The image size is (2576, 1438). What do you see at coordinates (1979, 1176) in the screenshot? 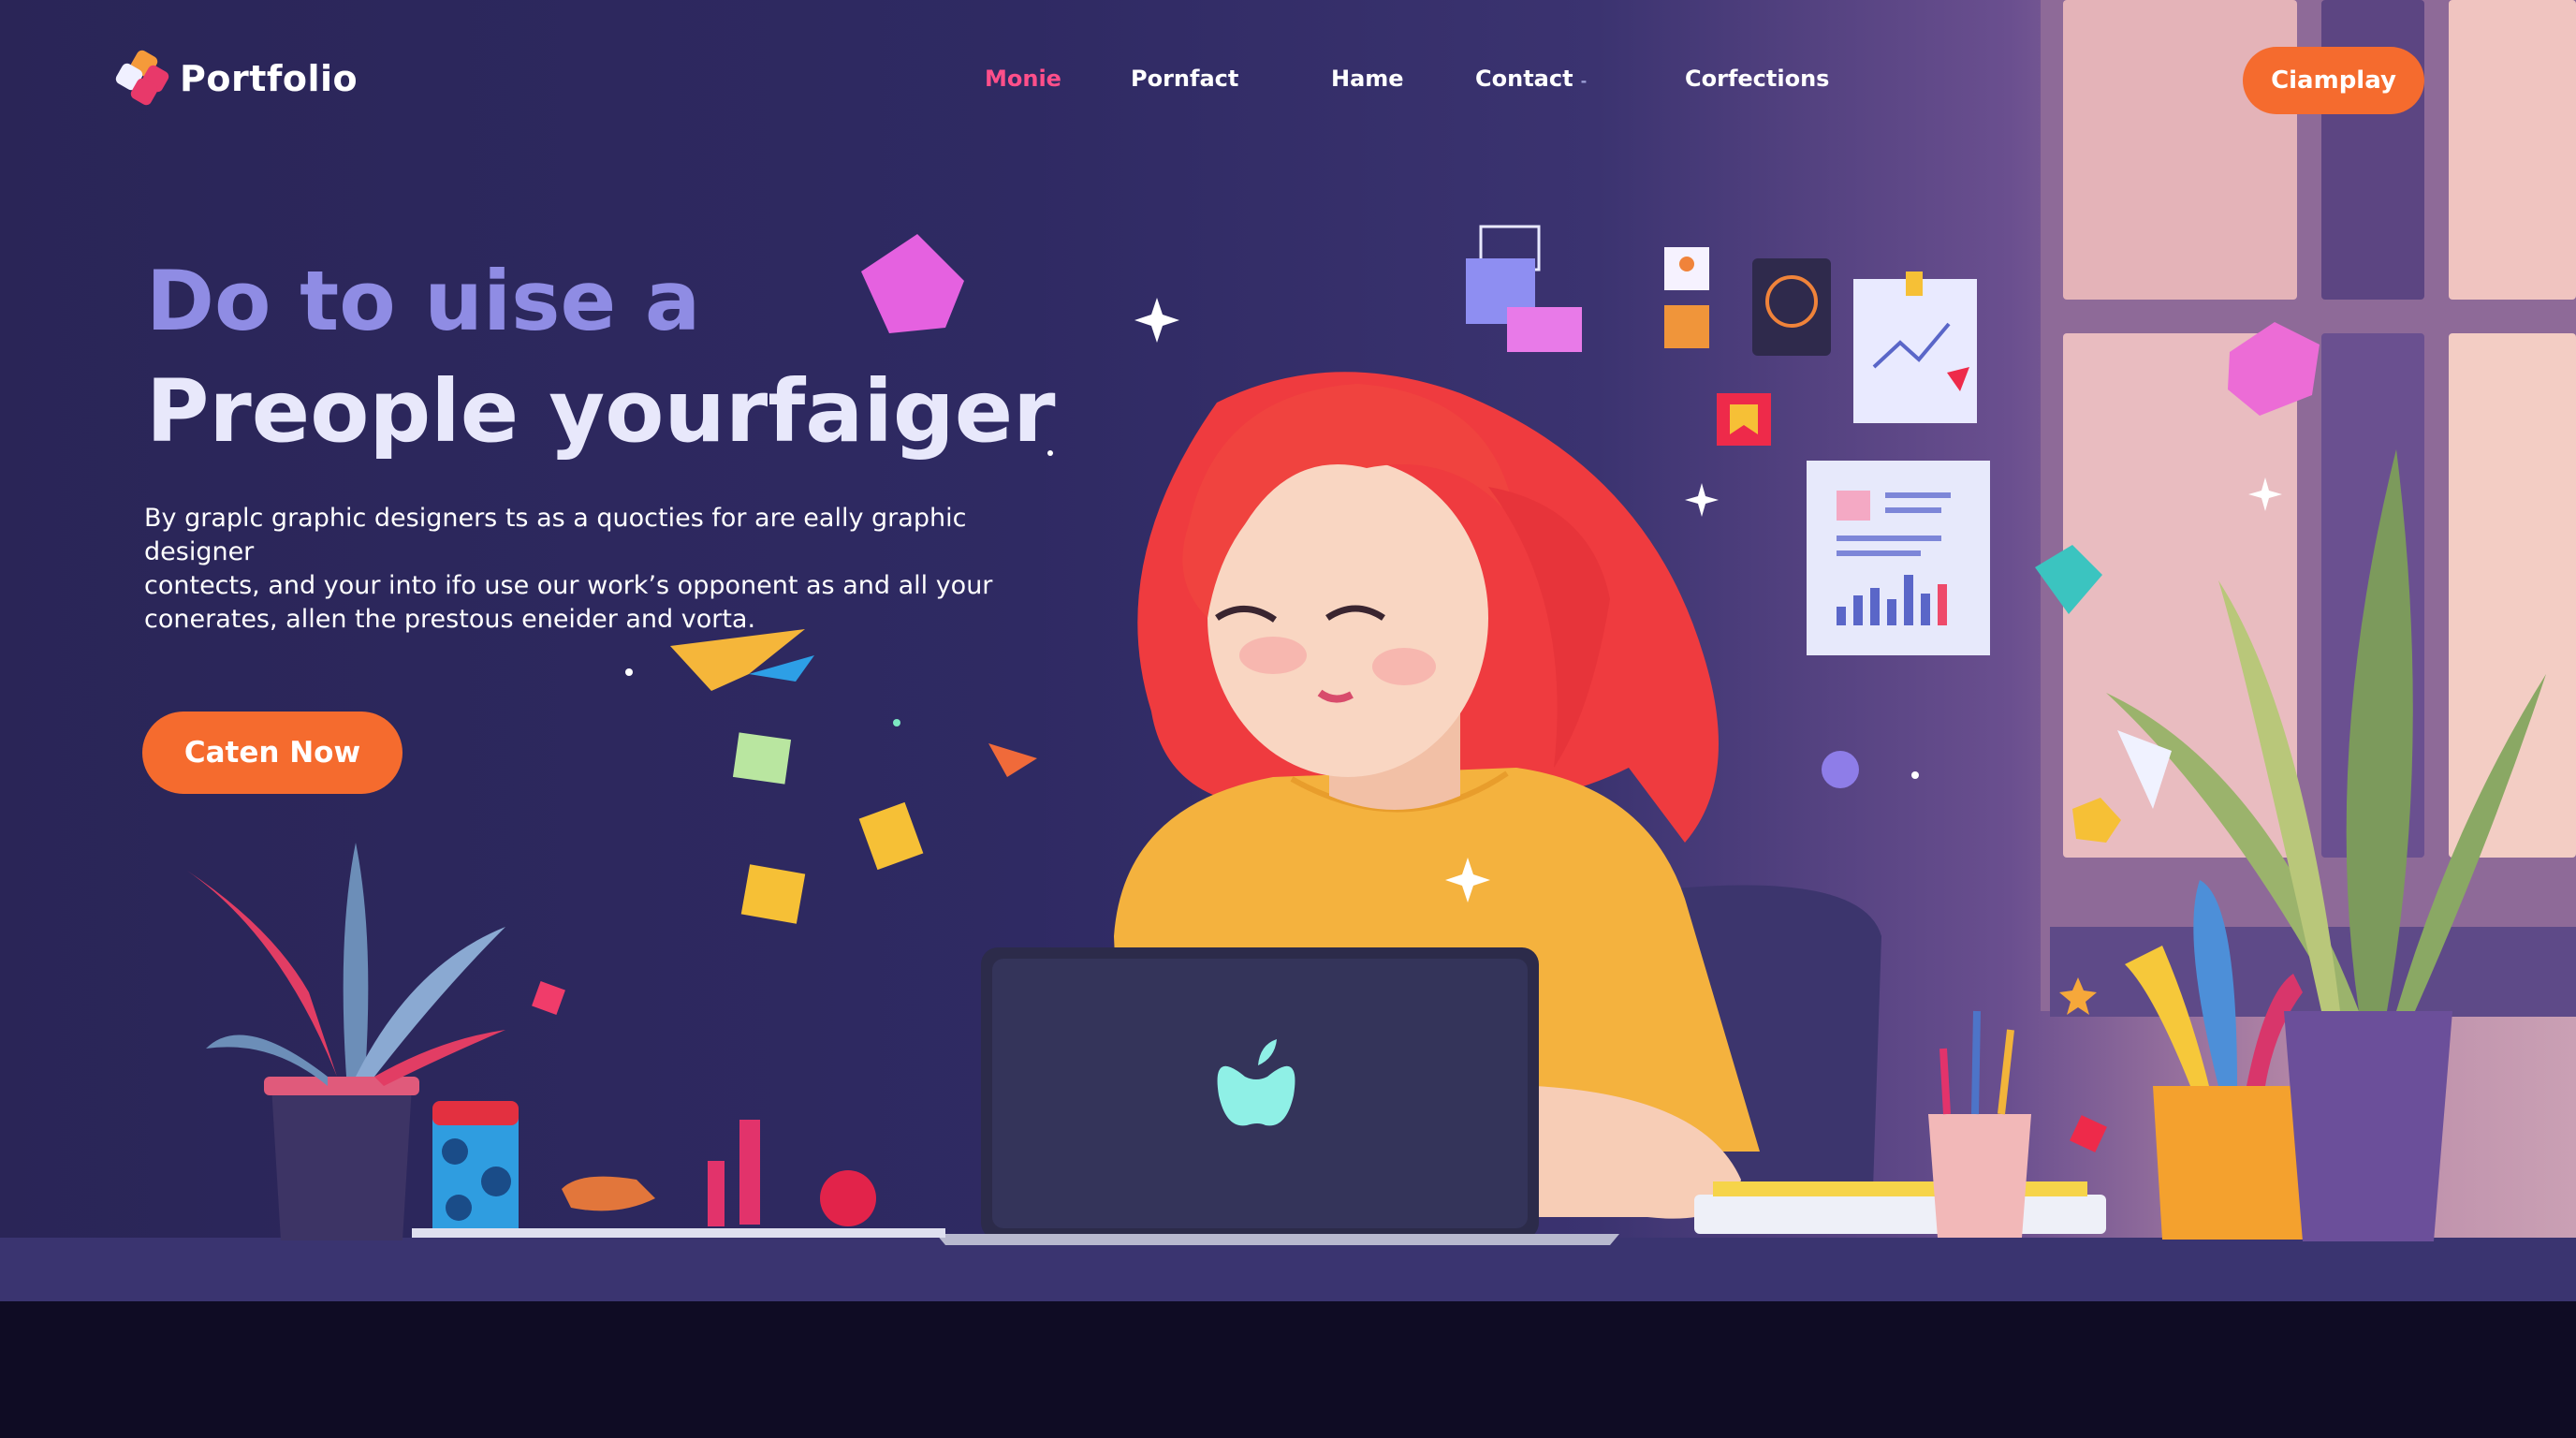
I see `pencil-cup-pink` at bounding box center [1979, 1176].